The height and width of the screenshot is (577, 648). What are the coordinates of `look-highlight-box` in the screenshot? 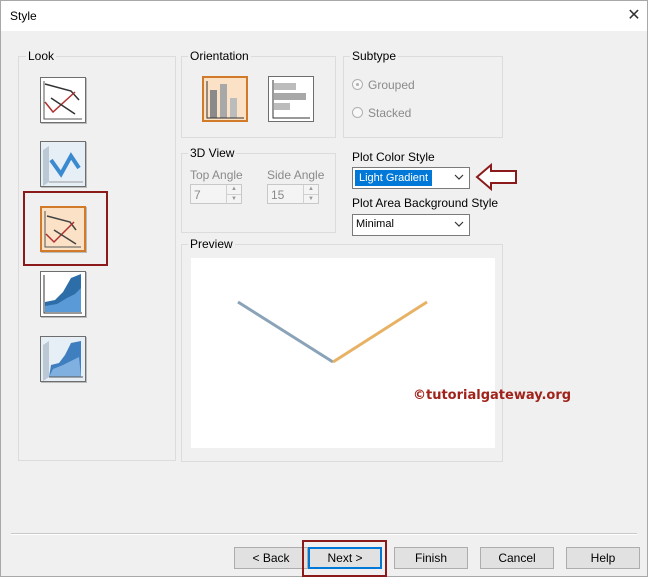 It's located at (65, 228).